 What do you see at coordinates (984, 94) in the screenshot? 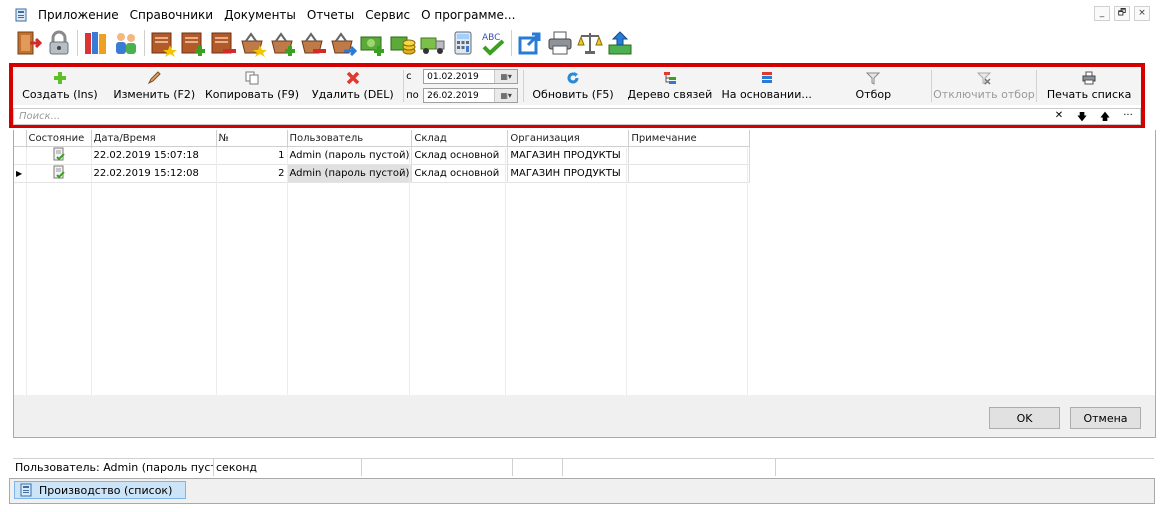
I see `filter-off-label: Отключить отбор` at bounding box center [984, 94].